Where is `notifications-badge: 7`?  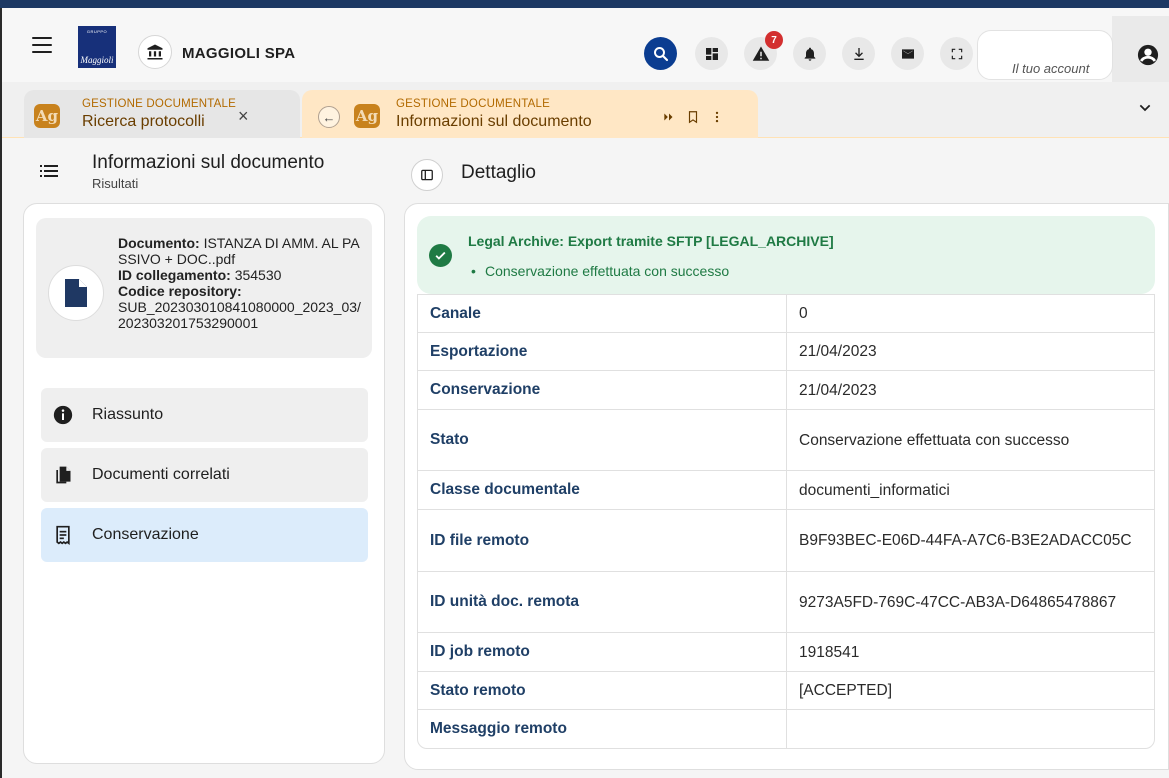 notifications-badge: 7 is located at coordinates (774, 40).